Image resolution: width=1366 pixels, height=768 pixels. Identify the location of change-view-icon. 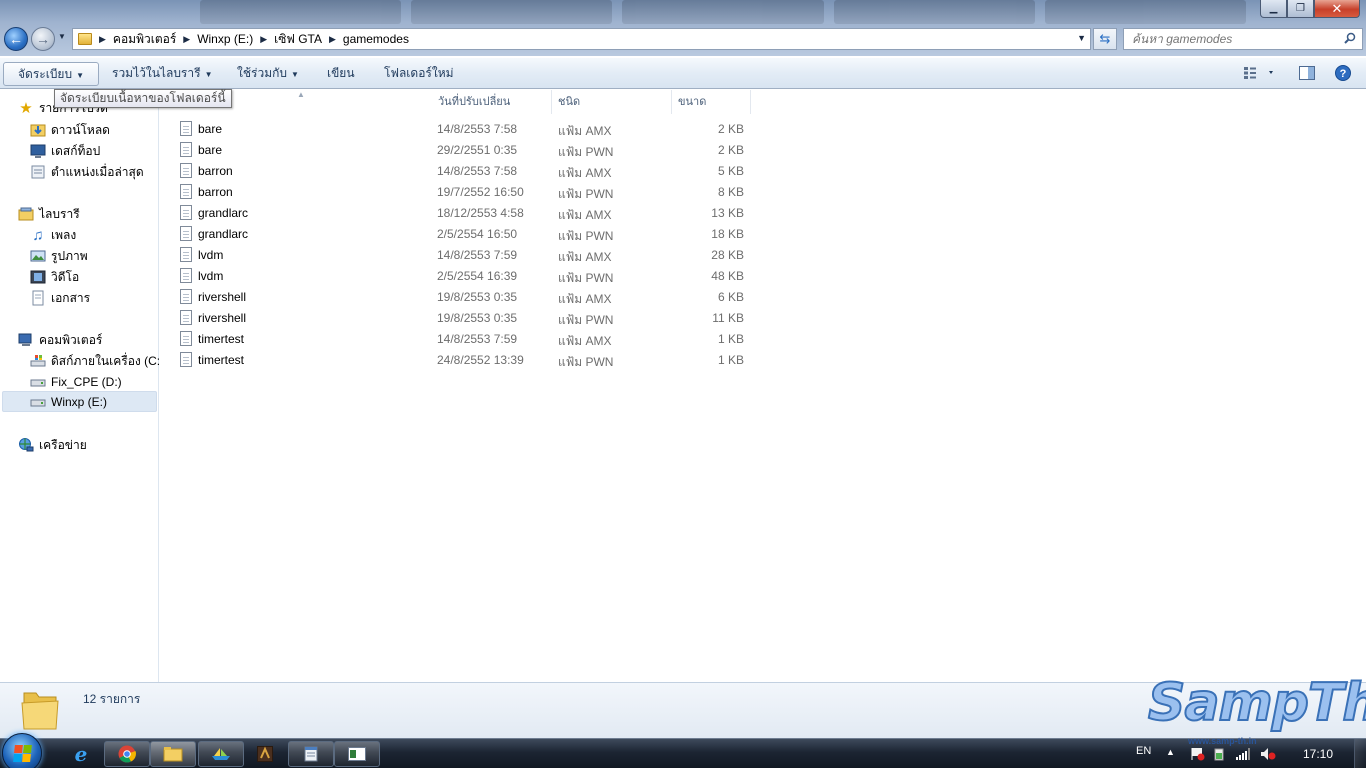
(1258, 73).